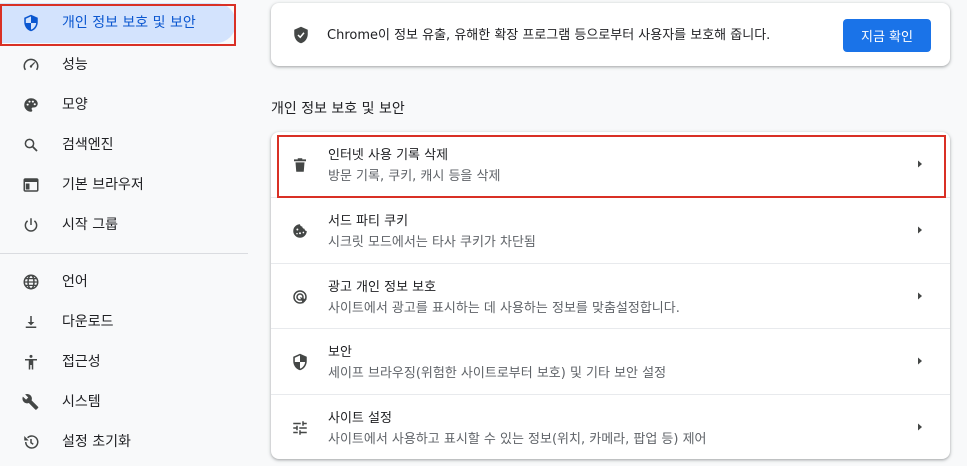  What do you see at coordinates (124, 282) in the screenshot?
I see `sidebar-item-languages: 언어` at bounding box center [124, 282].